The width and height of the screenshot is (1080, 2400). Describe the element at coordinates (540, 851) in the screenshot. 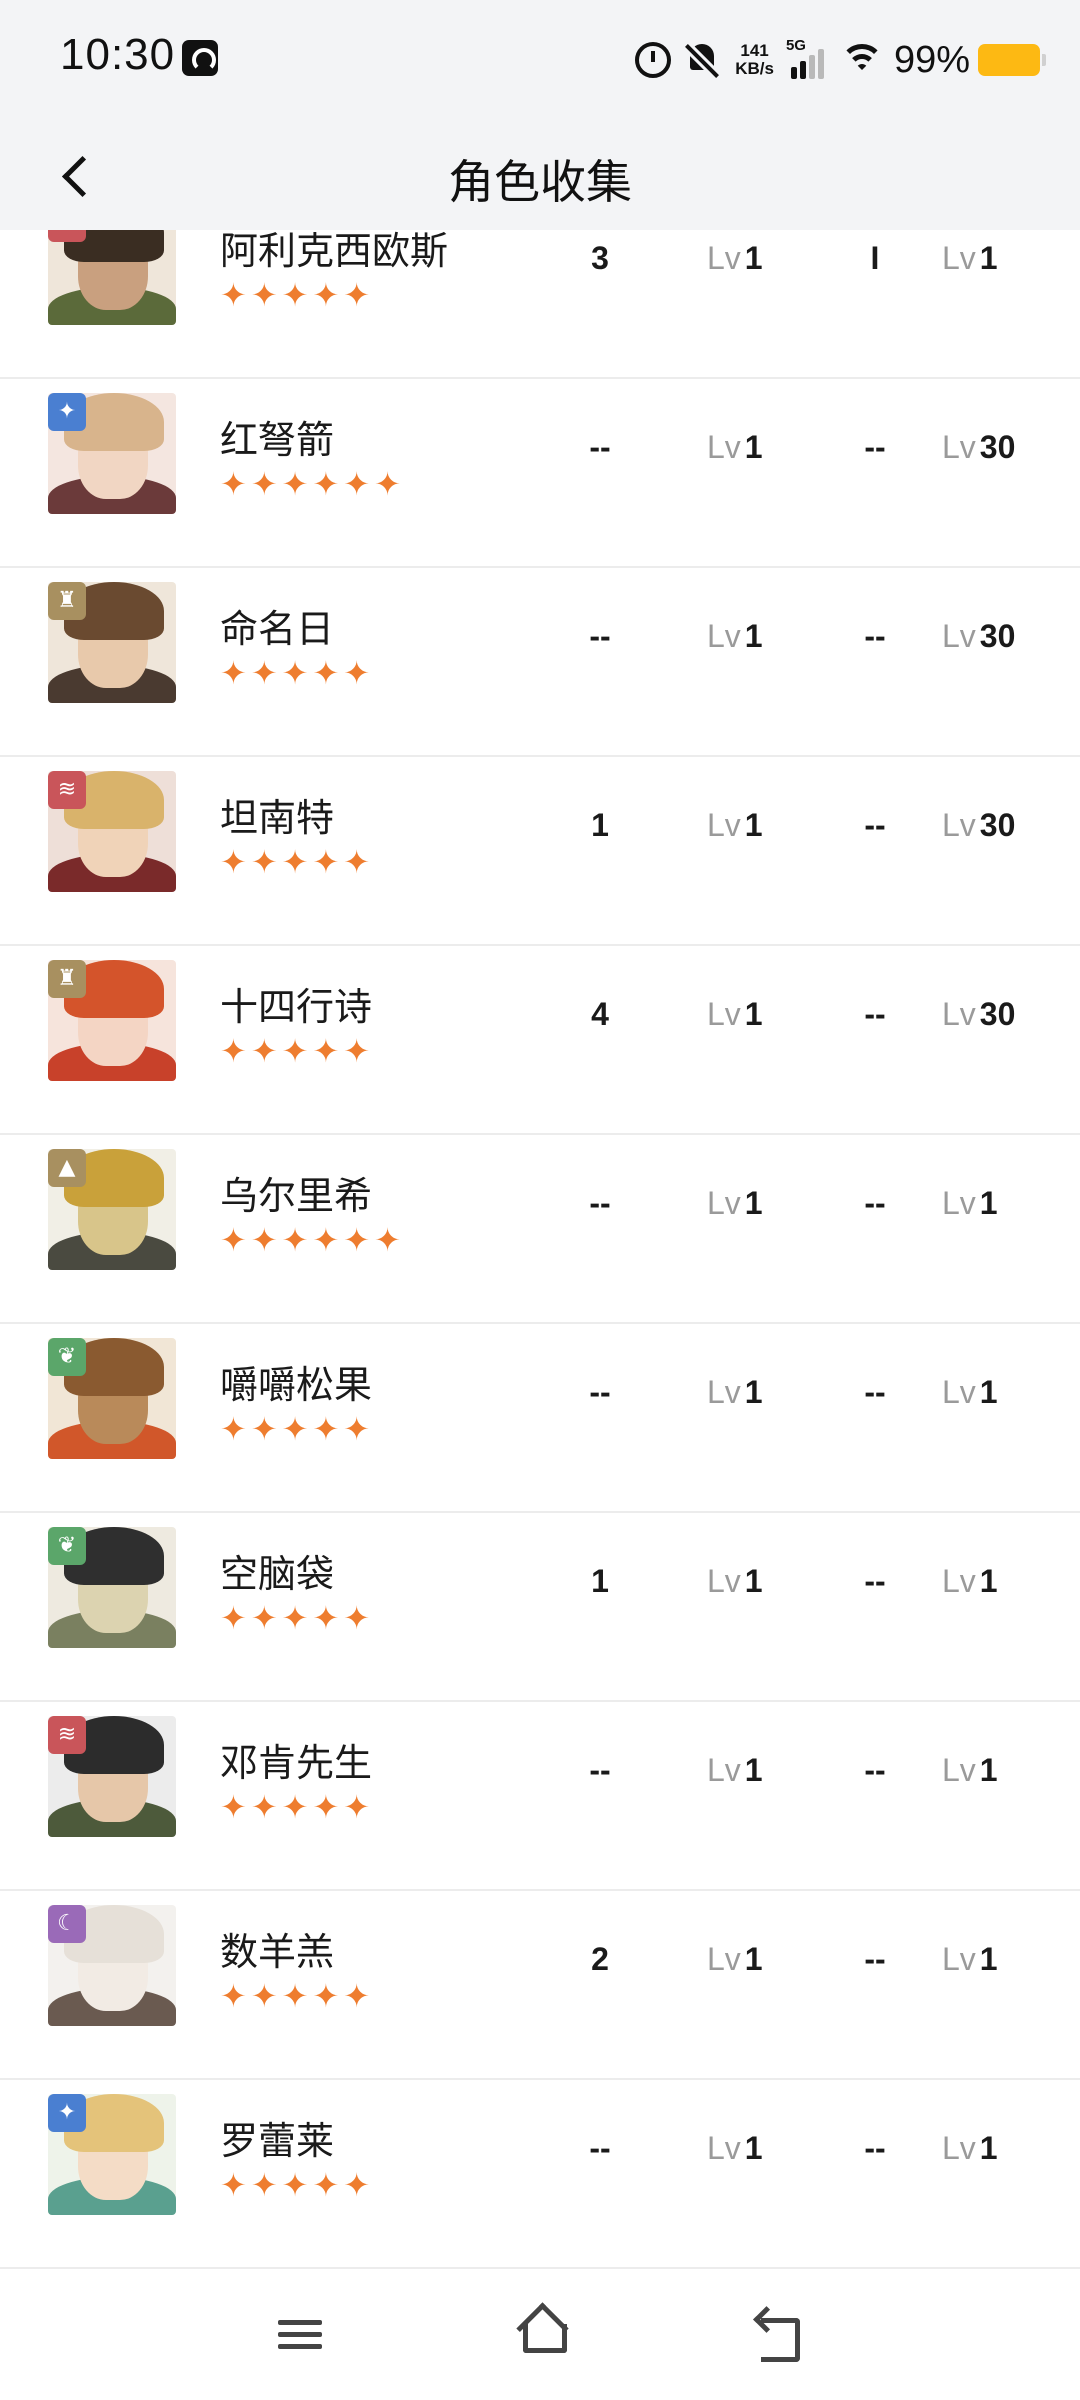

I see `character-row: ≋ 坦南特 ✦✦✦✦✦ 1 Lv 1 -- Lv 30` at that location.